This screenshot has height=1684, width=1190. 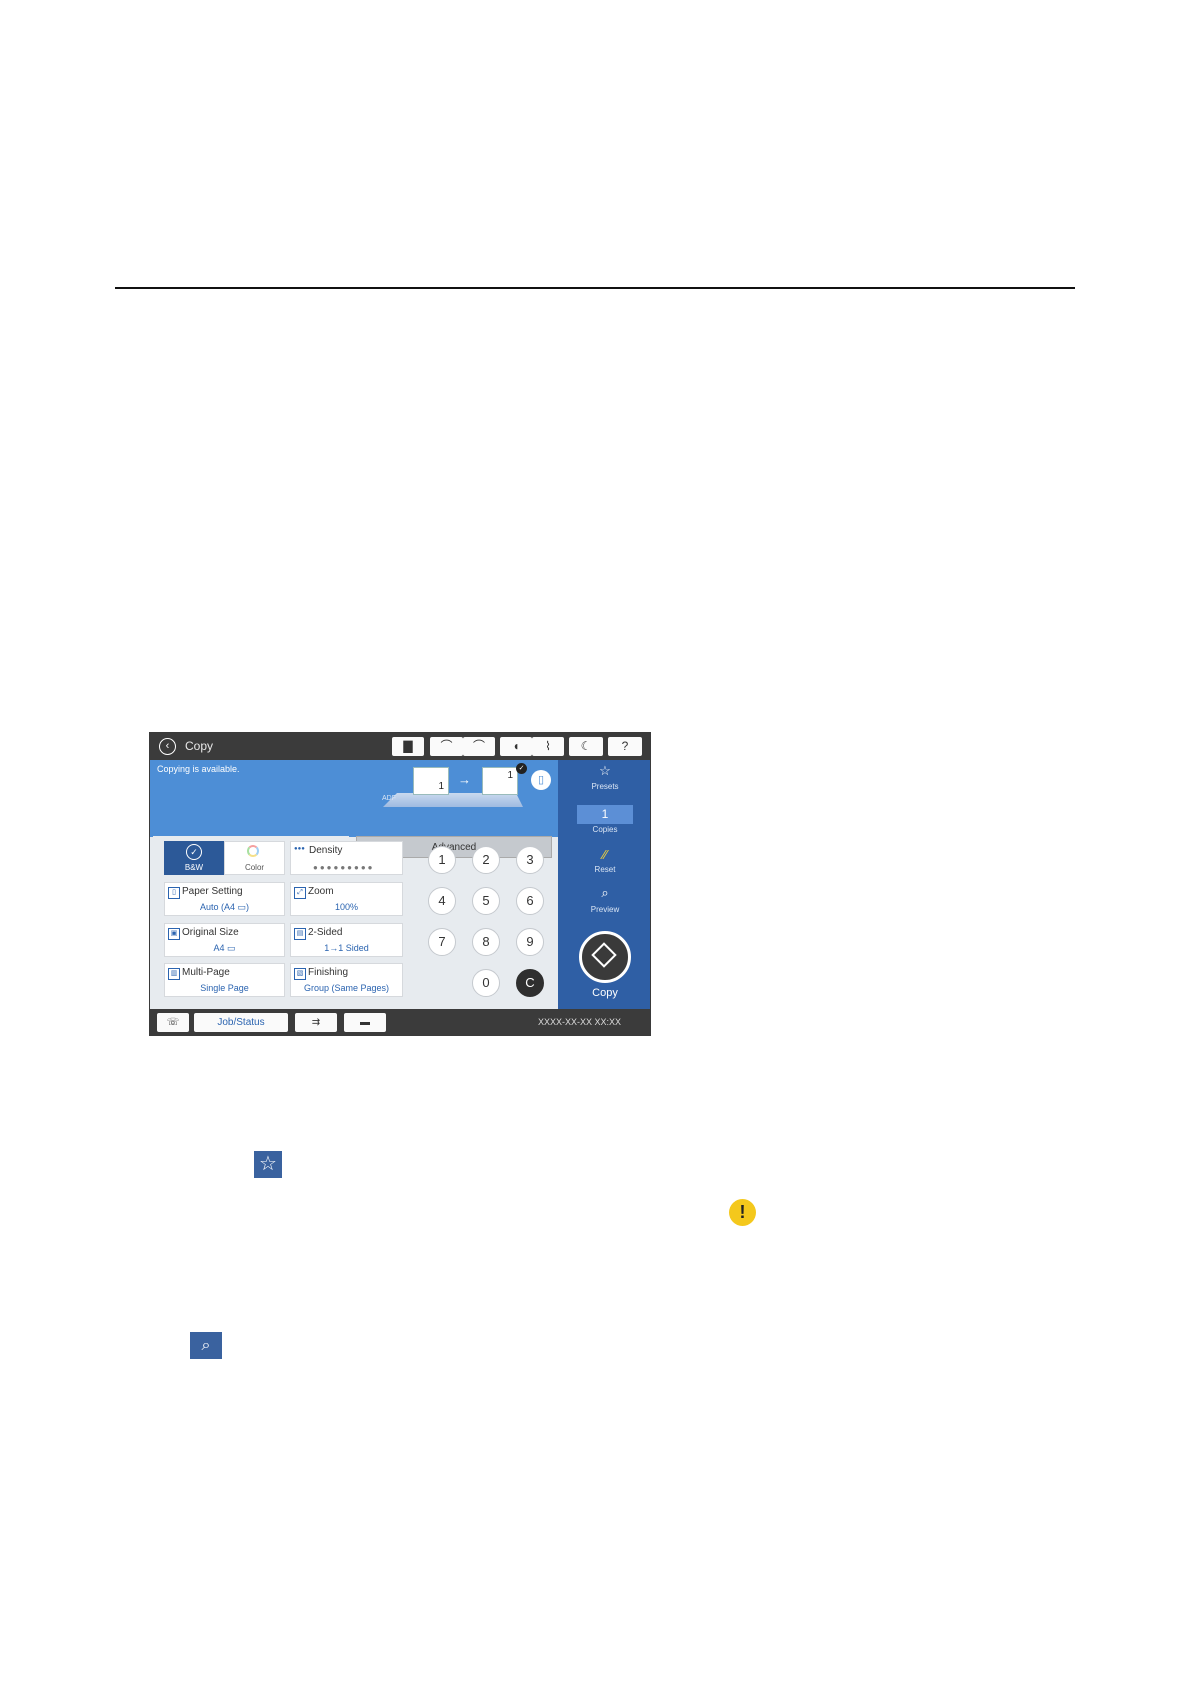 What do you see at coordinates (442, 901) in the screenshot?
I see `key-4: 4` at bounding box center [442, 901].